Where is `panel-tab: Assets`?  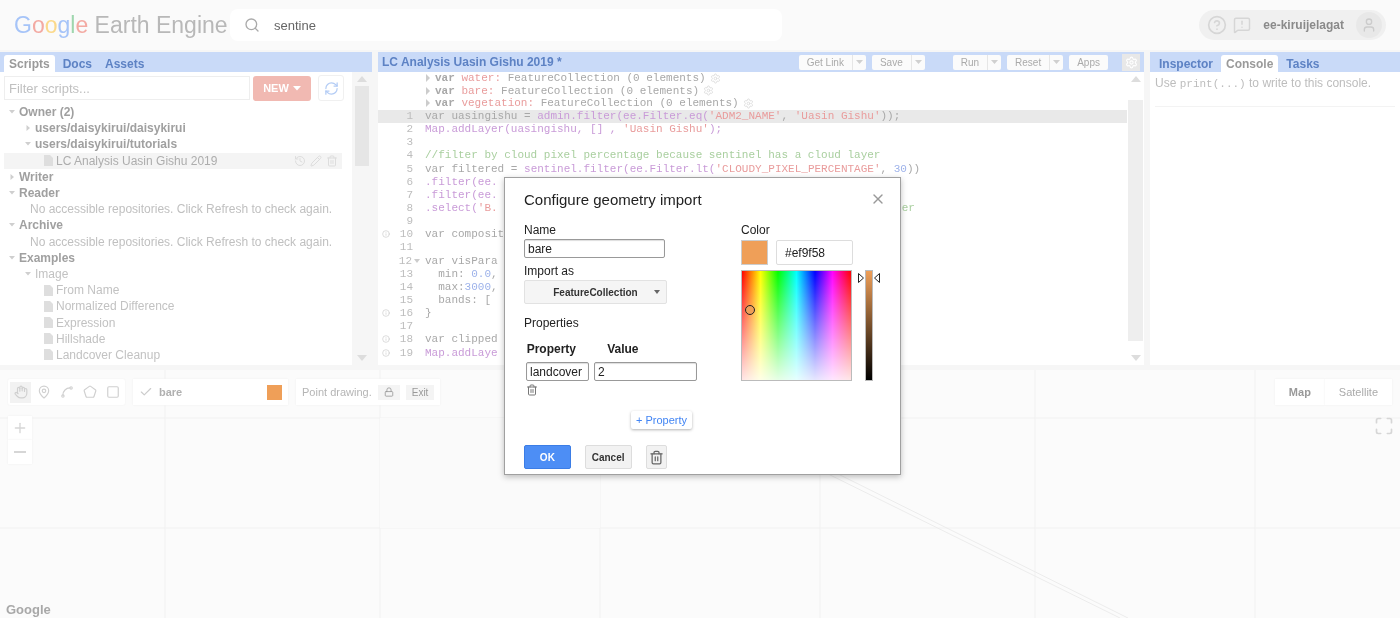 panel-tab: Assets is located at coordinates (125, 63).